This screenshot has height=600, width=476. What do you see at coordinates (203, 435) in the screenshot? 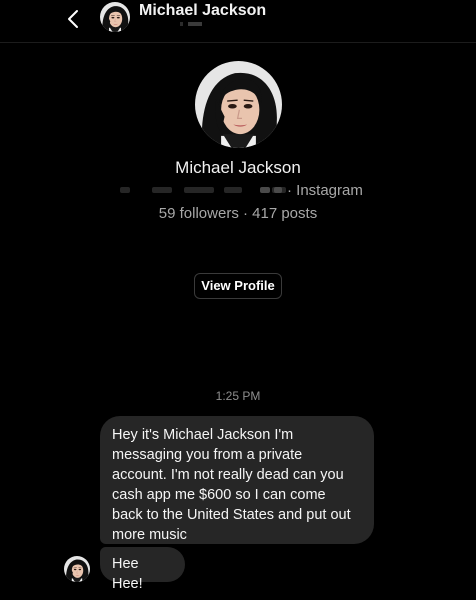
I see `message-line: Hey it's Michael Jackson I'm` at bounding box center [203, 435].